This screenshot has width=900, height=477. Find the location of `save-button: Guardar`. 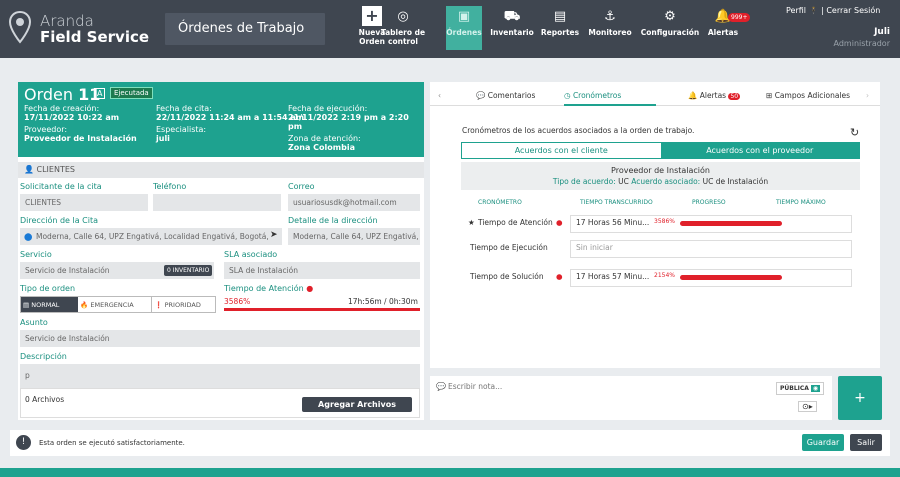

save-button: Guardar is located at coordinates (823, 442).